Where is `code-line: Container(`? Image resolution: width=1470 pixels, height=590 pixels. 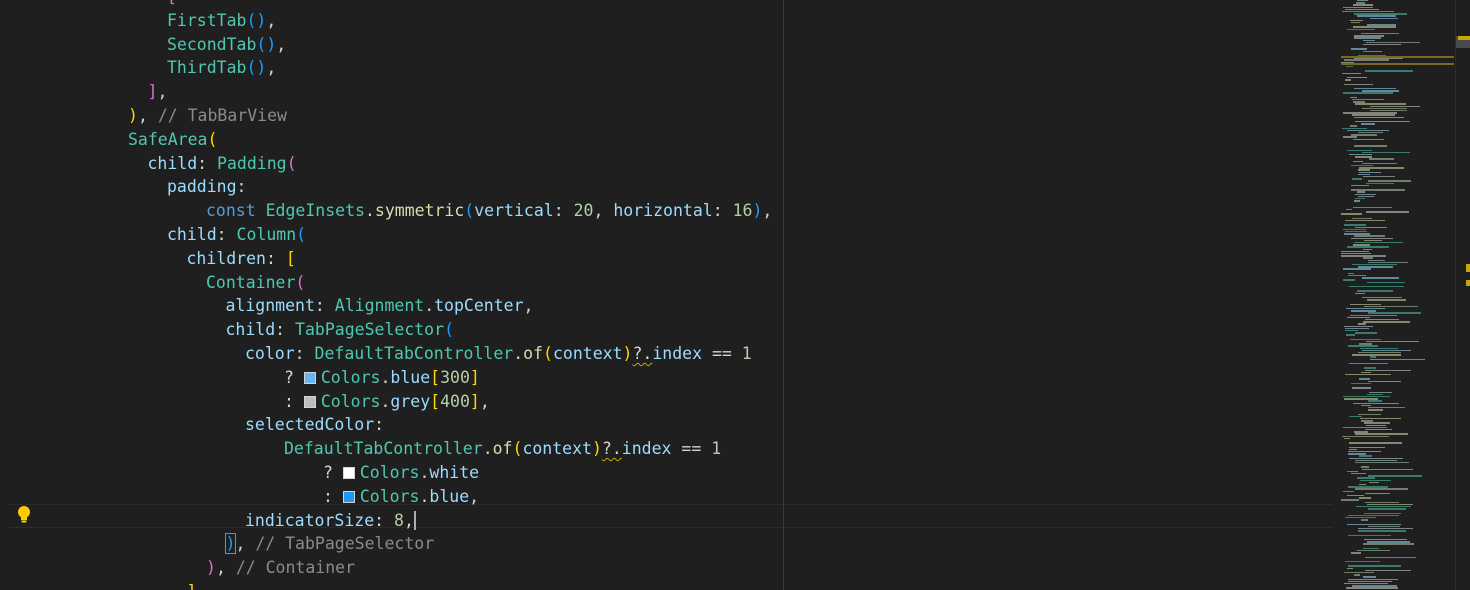
code-line: Container( is located at coordinates (255, 283).